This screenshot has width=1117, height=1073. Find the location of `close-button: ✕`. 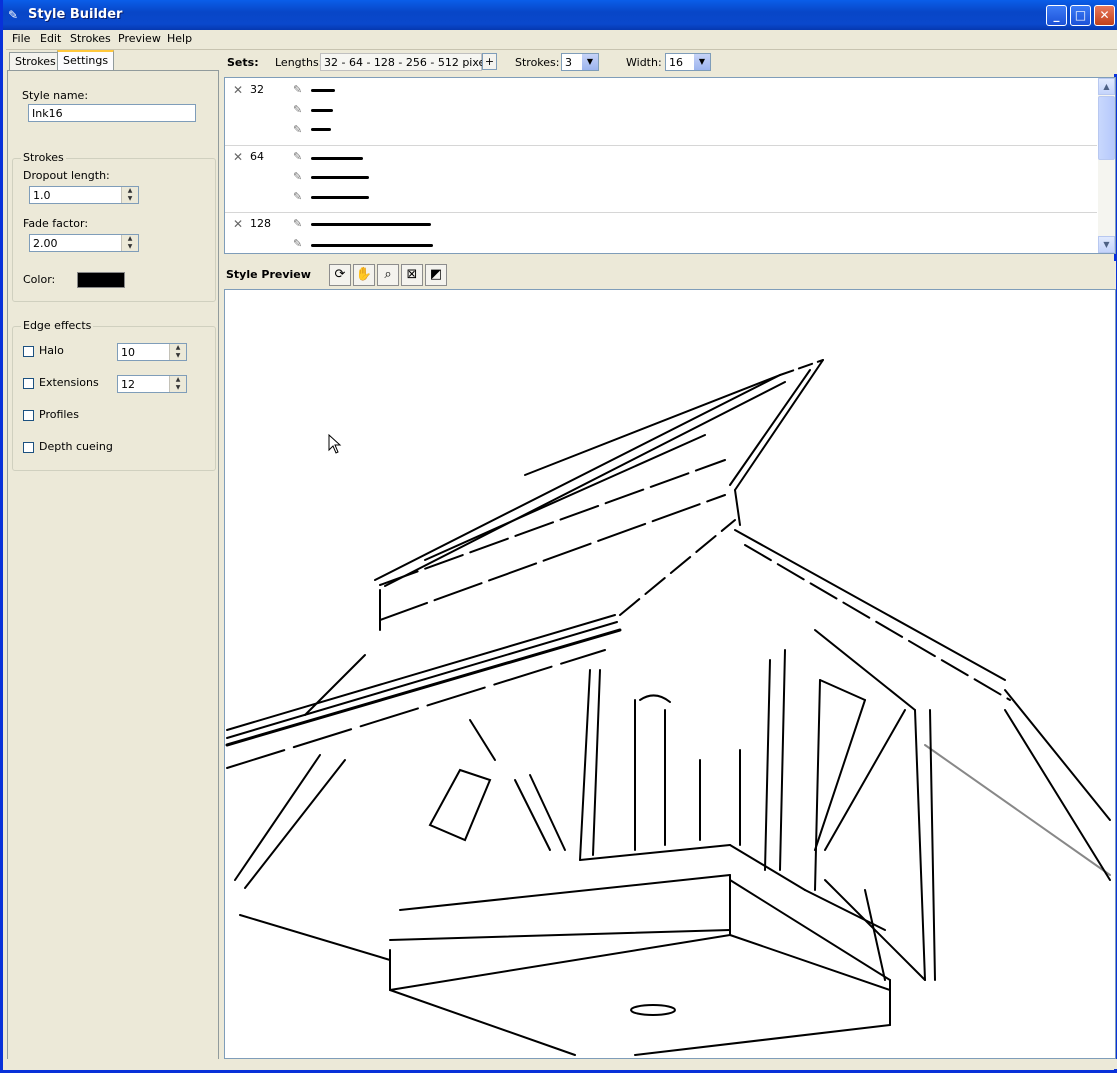

close-button: ✕ is located at coordinates (1104, 15).